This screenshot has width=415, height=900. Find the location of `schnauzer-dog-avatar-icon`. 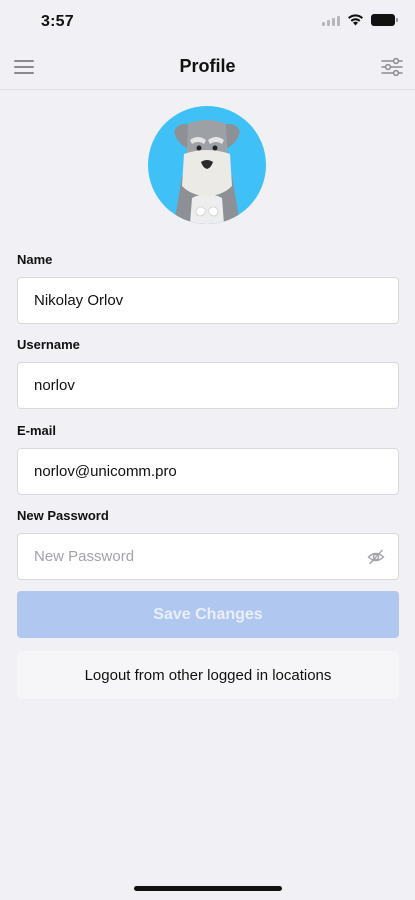

schnauzer-dog-avatar-icon is located at coordinates (207, 172).